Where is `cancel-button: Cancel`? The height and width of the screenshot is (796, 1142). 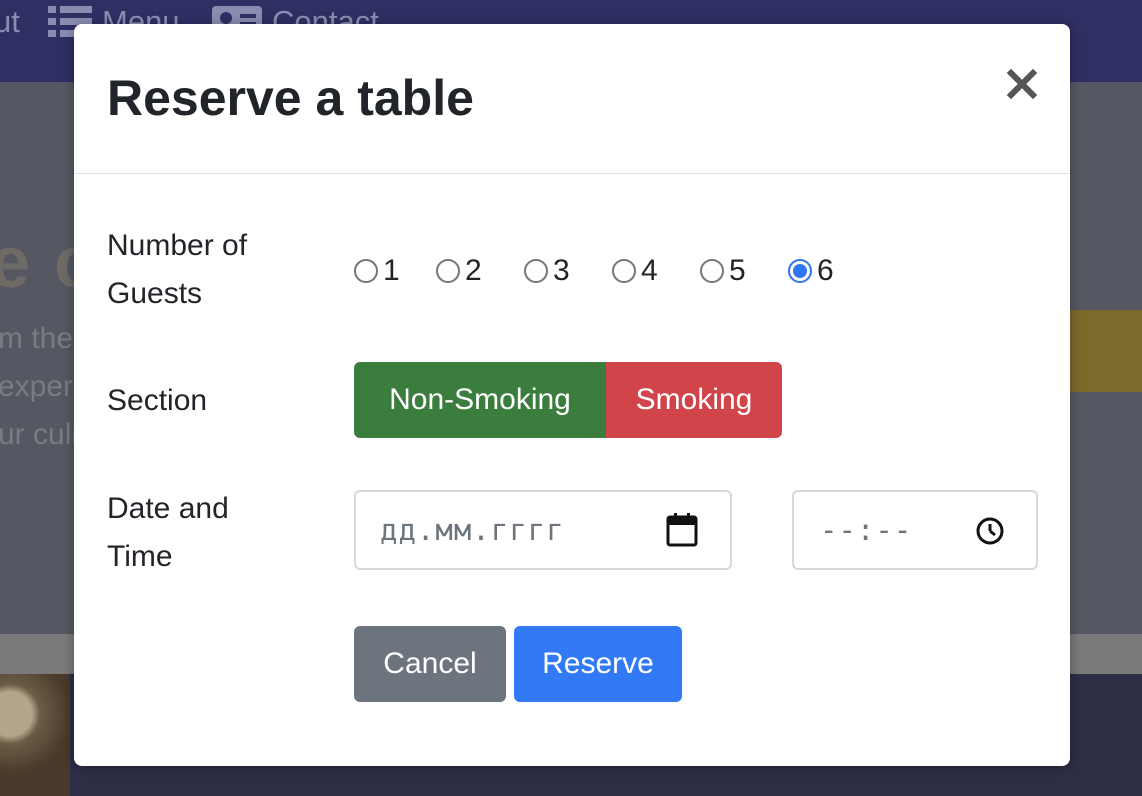
cancel-button: Cancel is located at coordinates (430, 664).